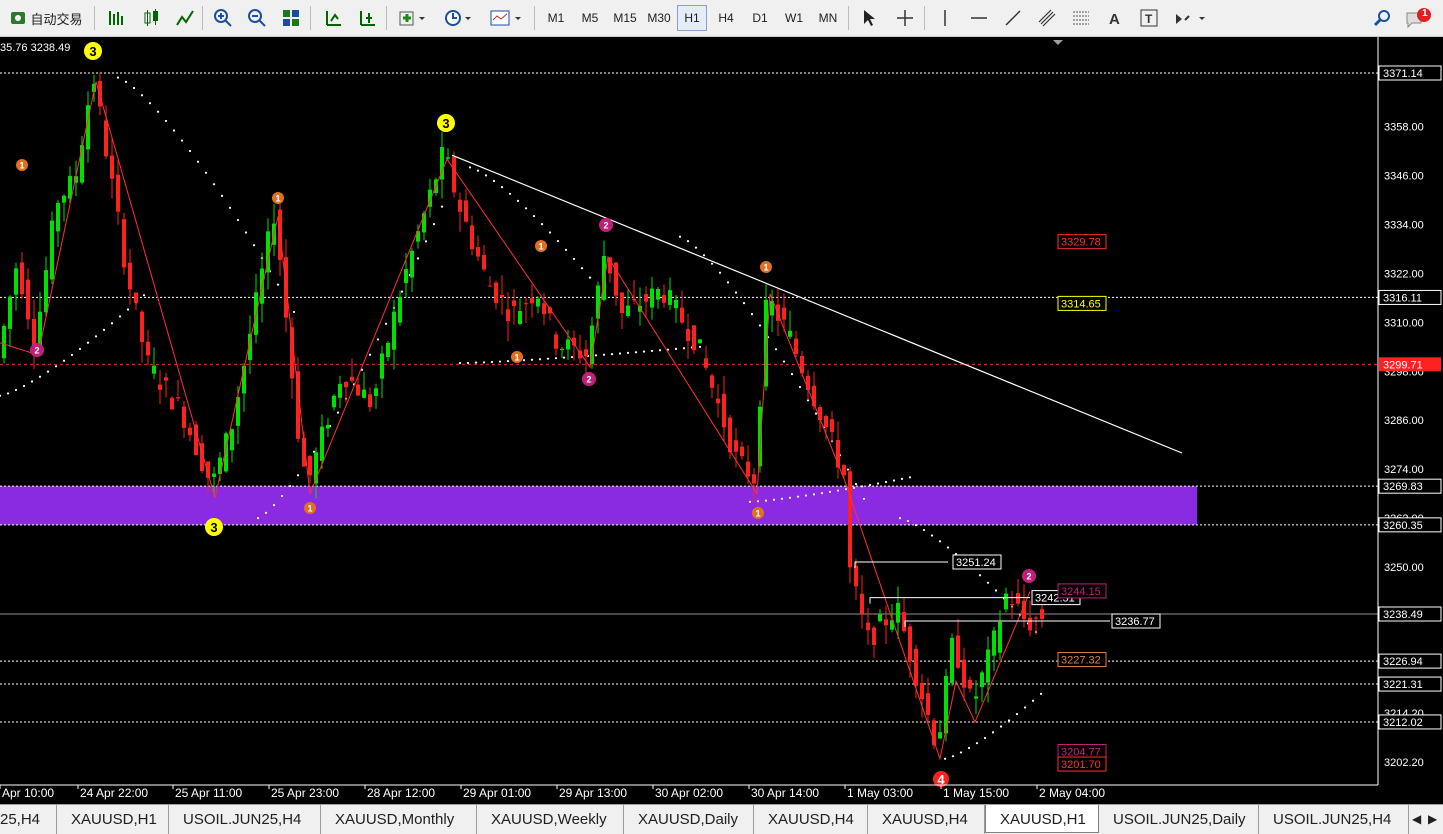 Image resolution: width=1443 pixels, height=834 pixels. Describe the element at coordinates (1149, 18) in the screenshot. I see `text-label-icon: T` at that location.